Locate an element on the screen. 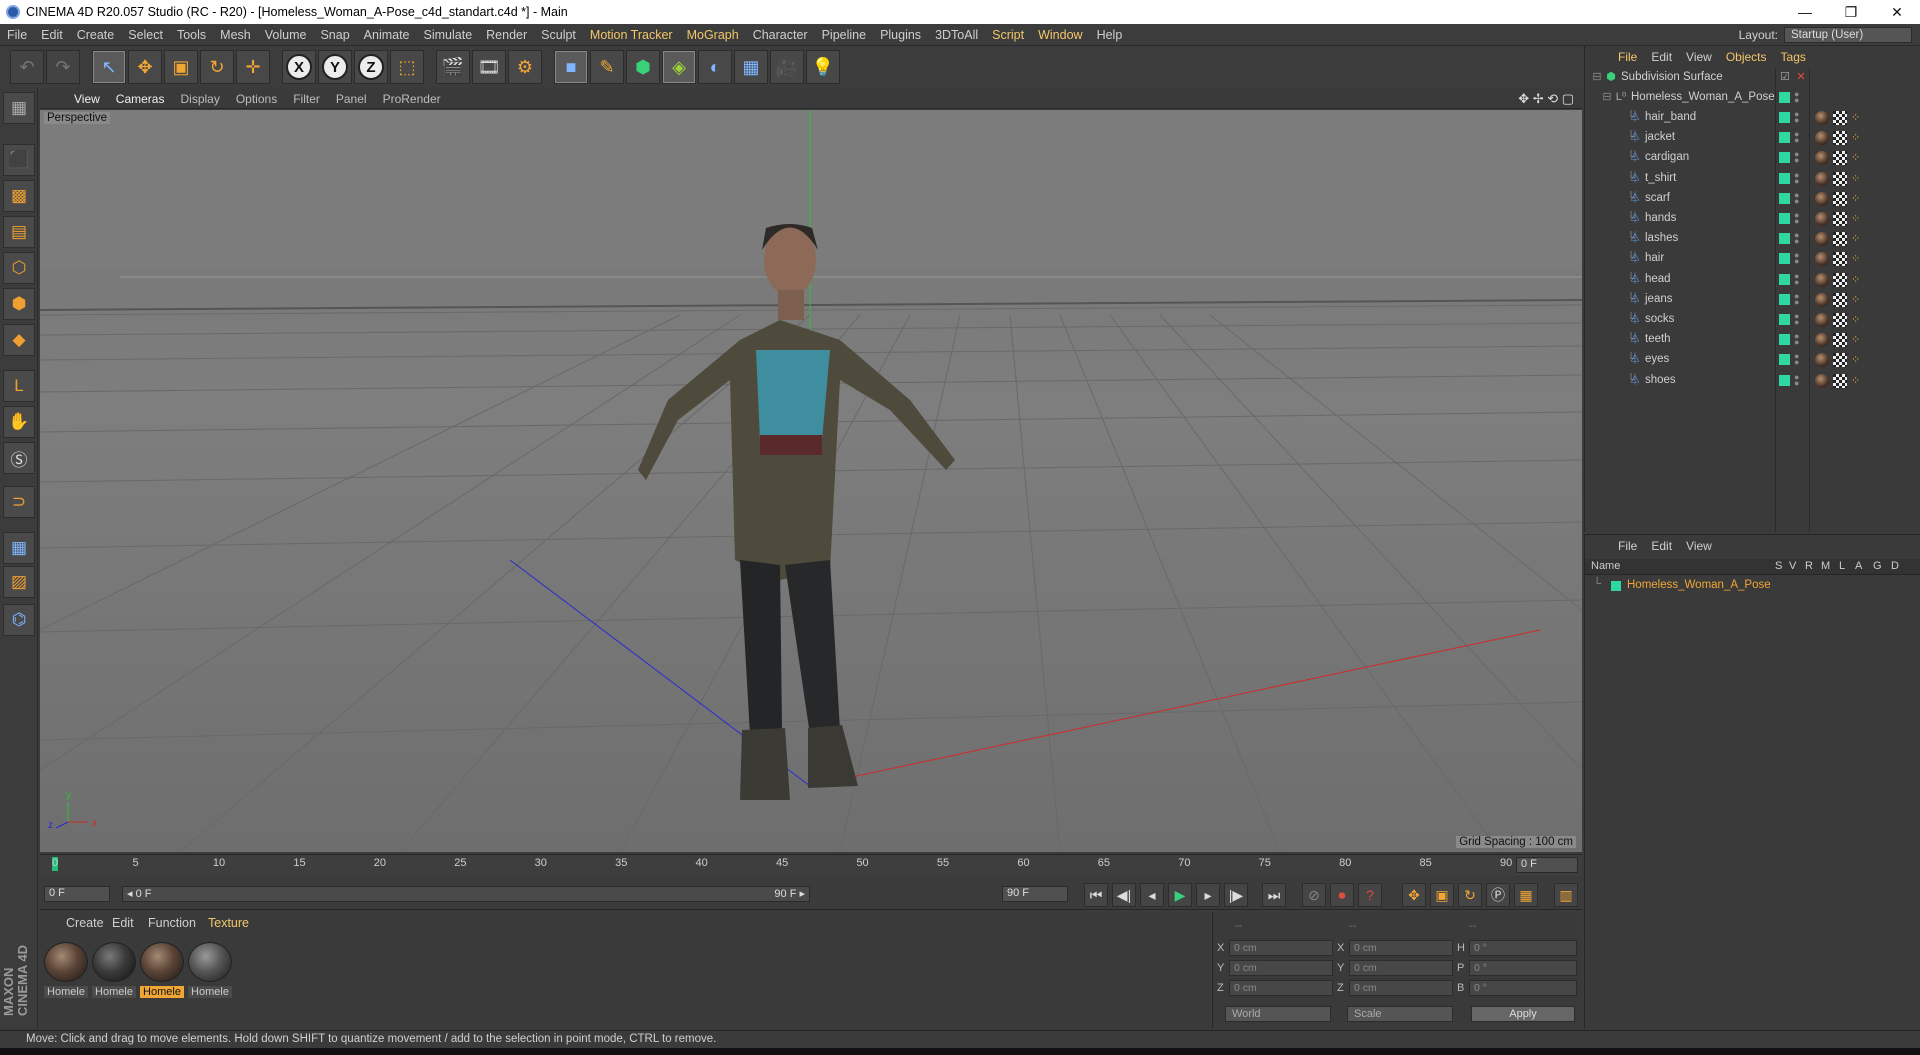 This screenshot has width=1920, height=1055. autokey-help-button: ? is located at coordinates (1370, 895).